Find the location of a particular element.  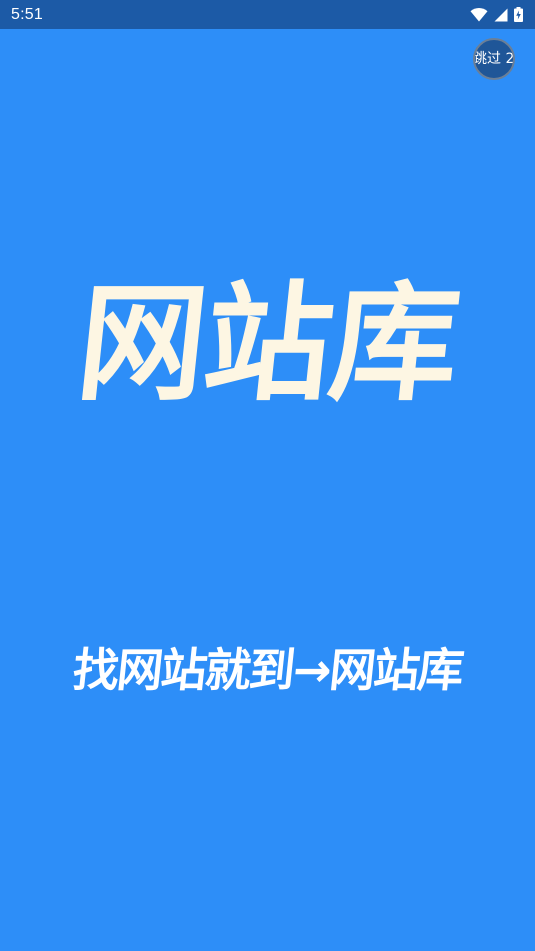

app-logo-text: 网站库 is located at coordinates (267, 344).